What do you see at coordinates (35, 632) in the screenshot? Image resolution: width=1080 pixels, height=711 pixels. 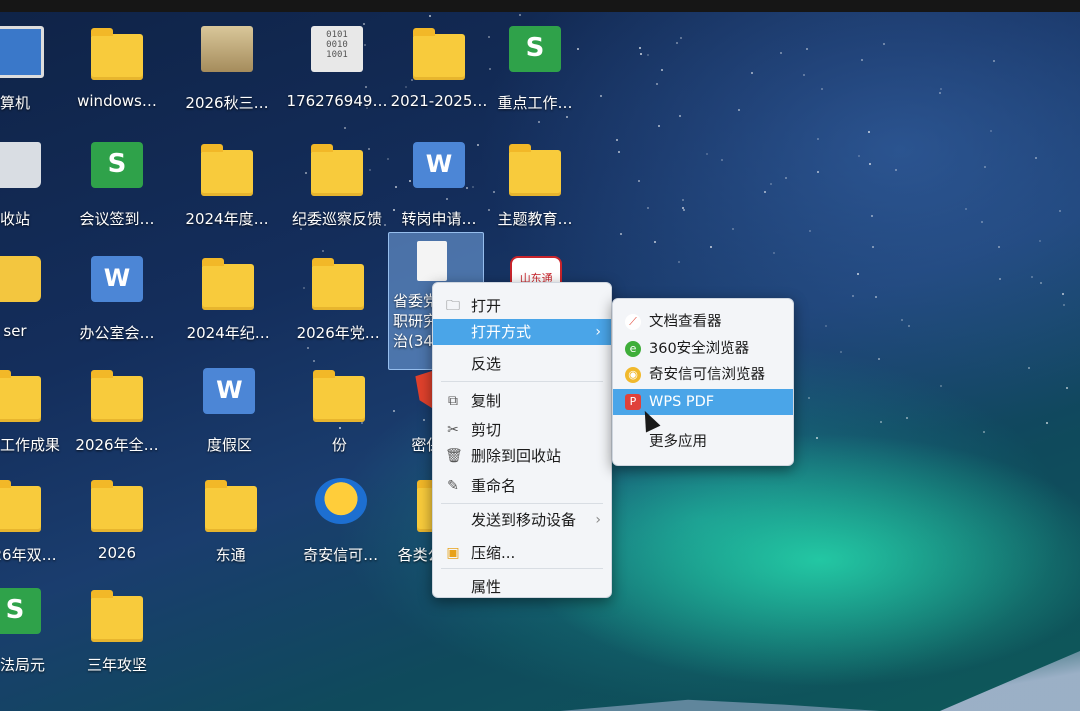 I see `desktop-icon: S 执法局元` at bounding box center [35, 632].